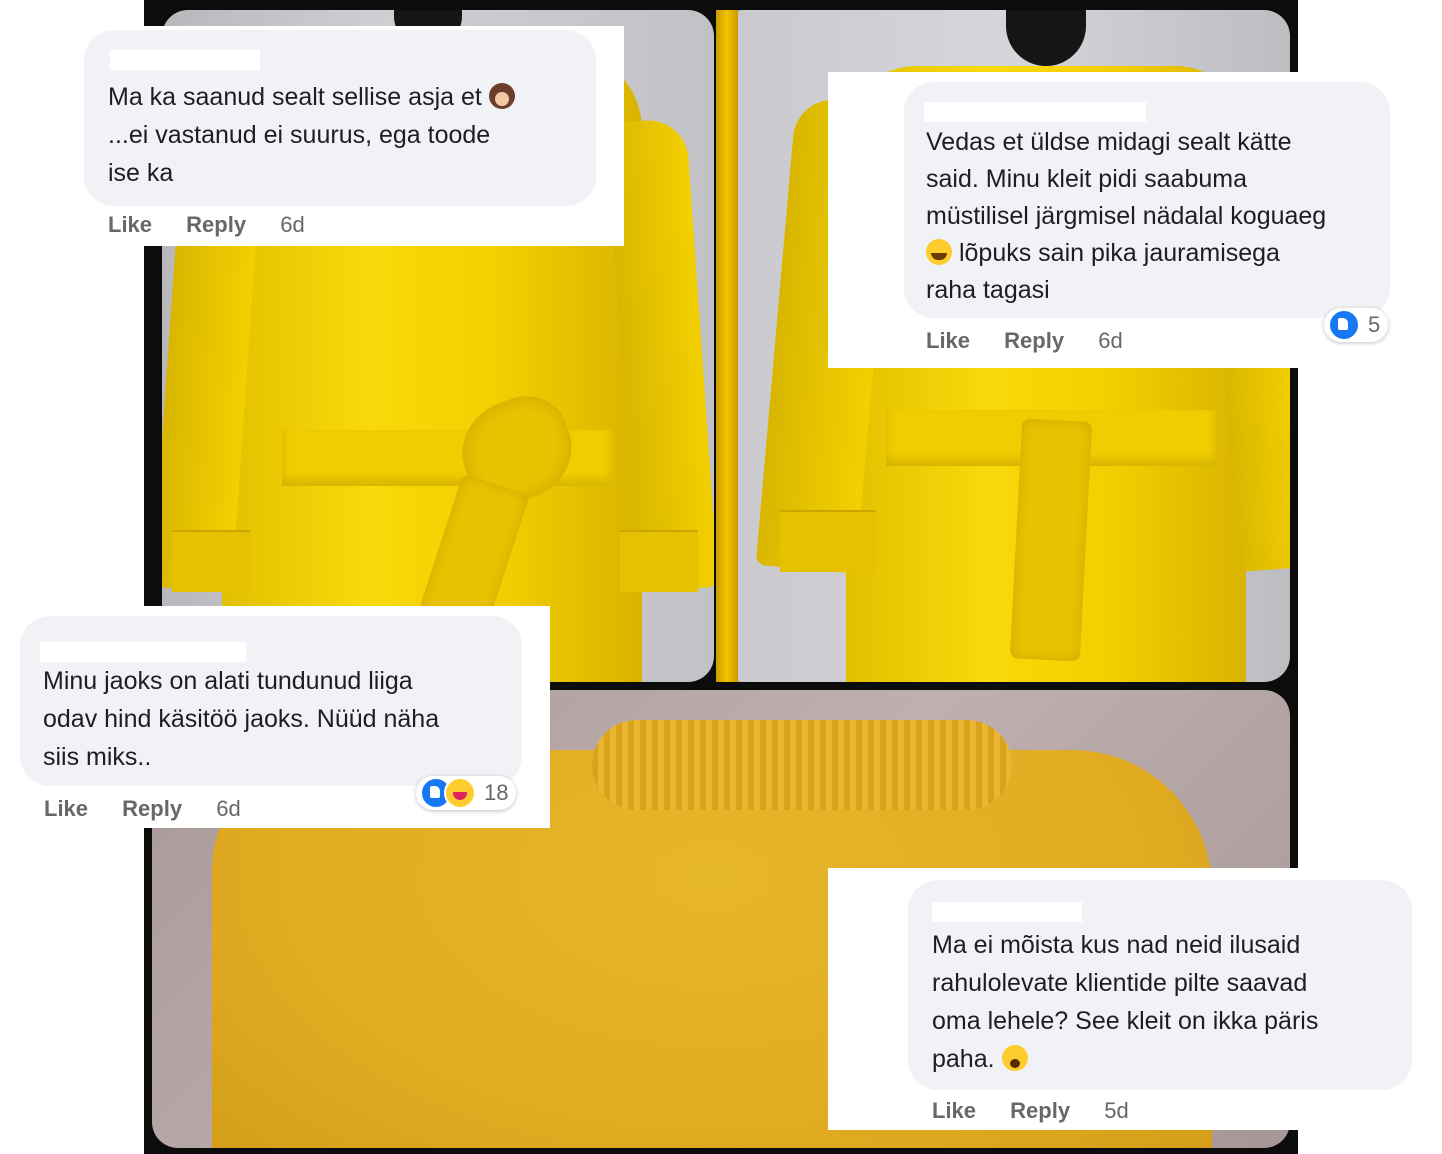  I want to click on dress-cuff-right, so click(659, 561).